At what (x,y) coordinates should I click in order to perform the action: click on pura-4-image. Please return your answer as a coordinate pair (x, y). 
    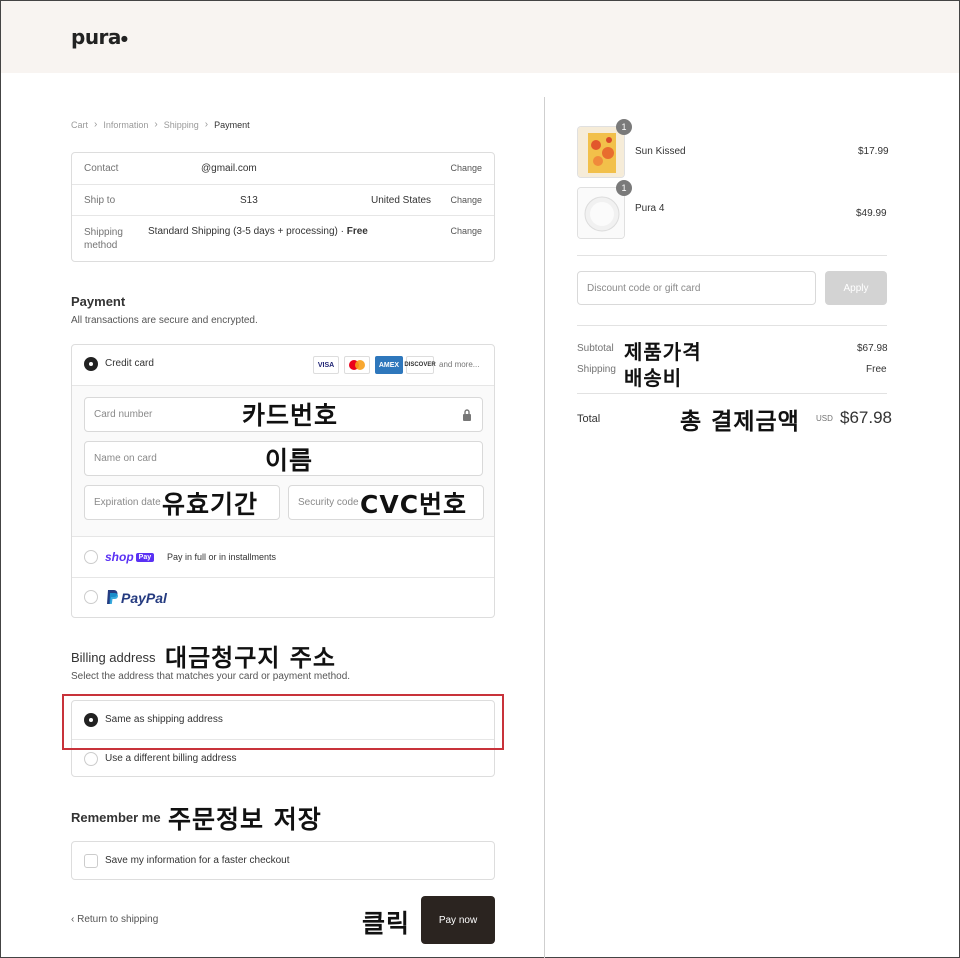
    Looking at the image, I should click on (601, 213).